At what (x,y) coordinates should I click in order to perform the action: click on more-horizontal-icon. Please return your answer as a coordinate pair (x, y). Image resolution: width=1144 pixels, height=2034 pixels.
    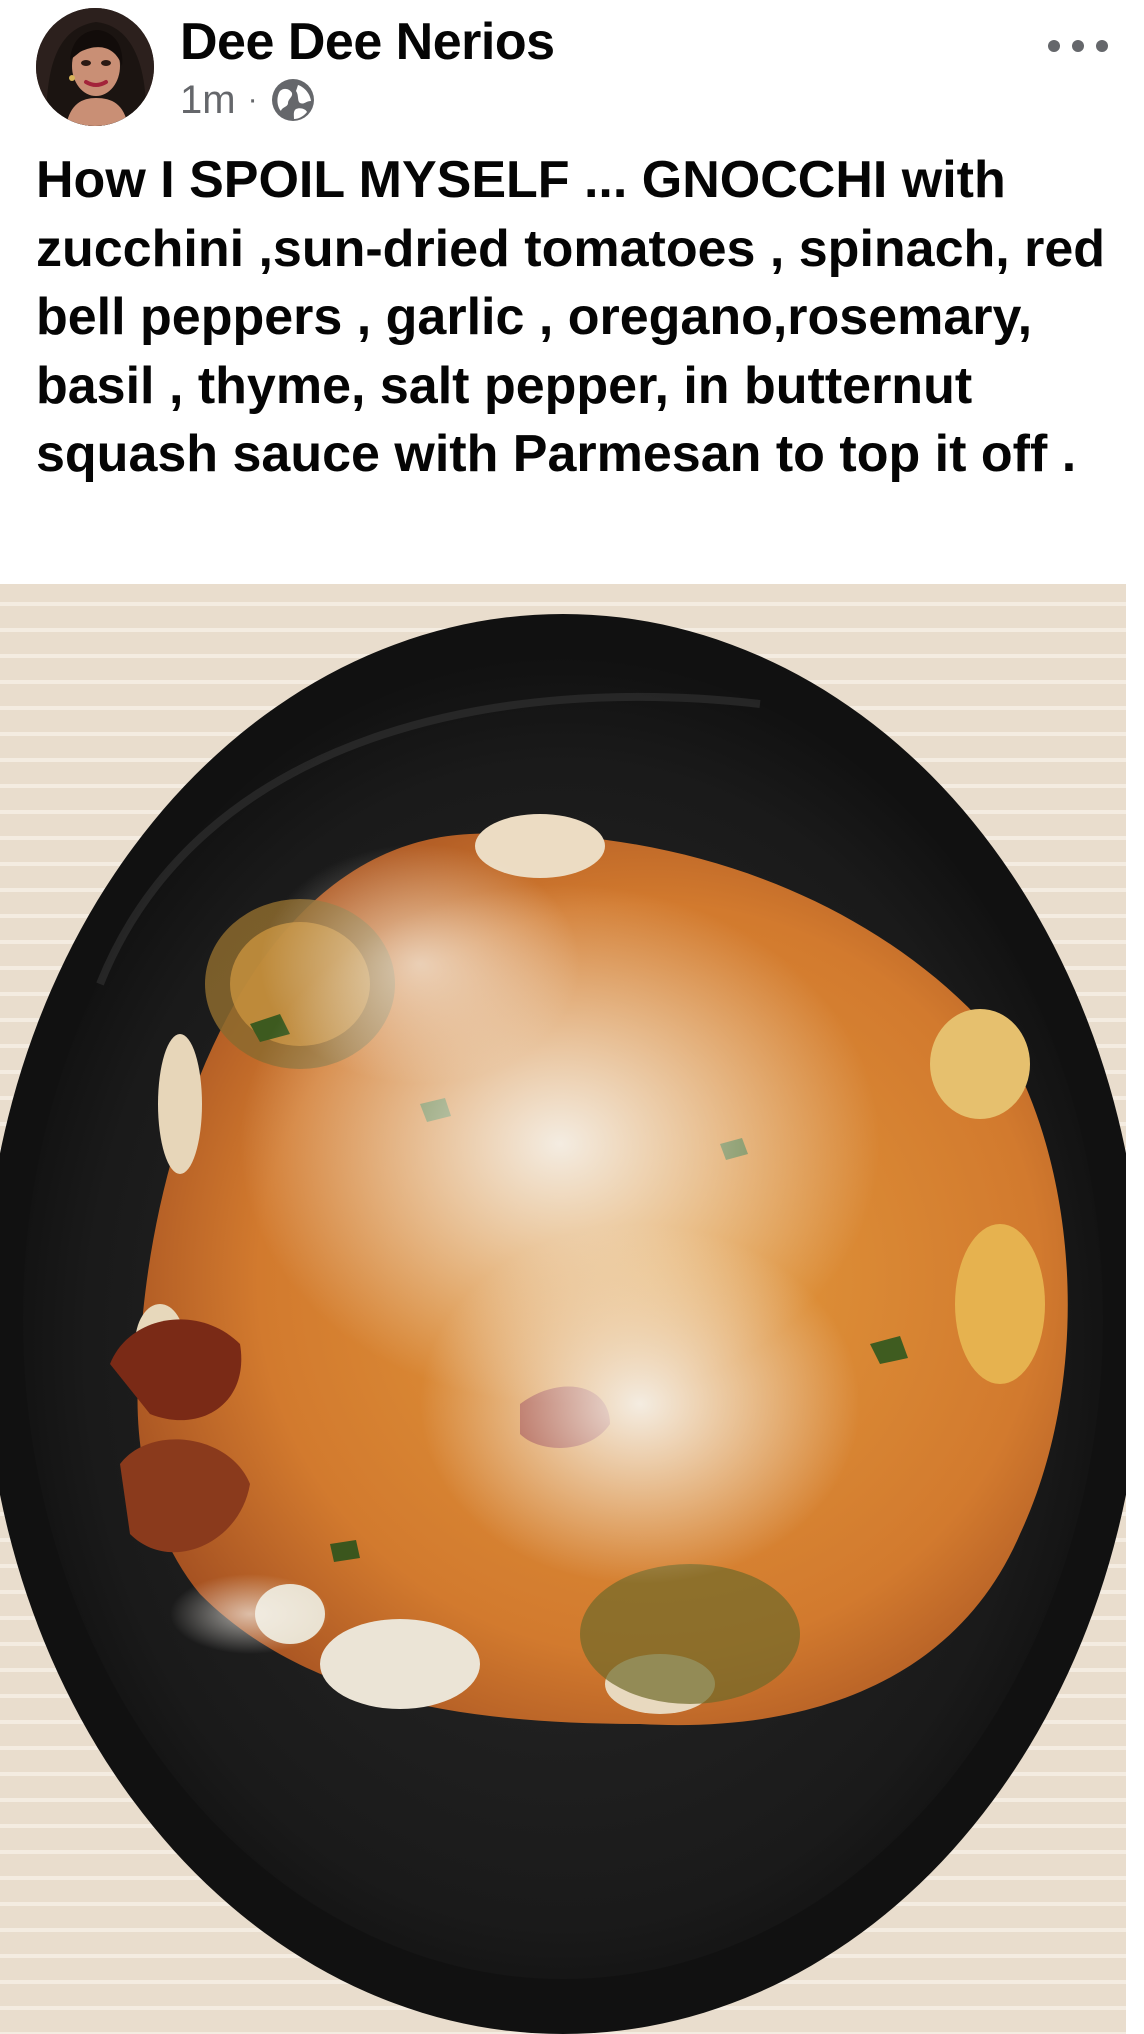
    Looking at the image, I should click on (1054, 46).